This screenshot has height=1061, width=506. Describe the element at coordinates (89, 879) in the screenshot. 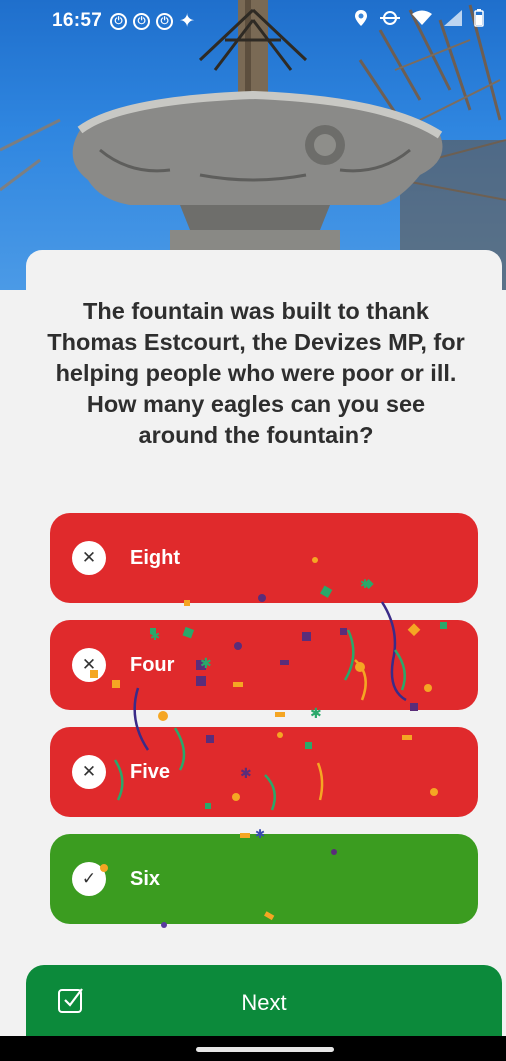

I see `check-icon: ✓` at that location.